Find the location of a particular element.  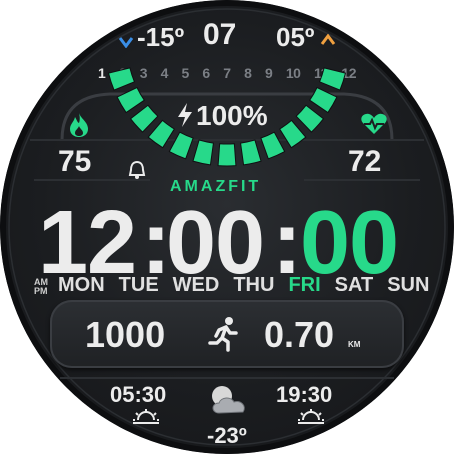

partly-cloudy-icon is located at coordinates (228, 400).